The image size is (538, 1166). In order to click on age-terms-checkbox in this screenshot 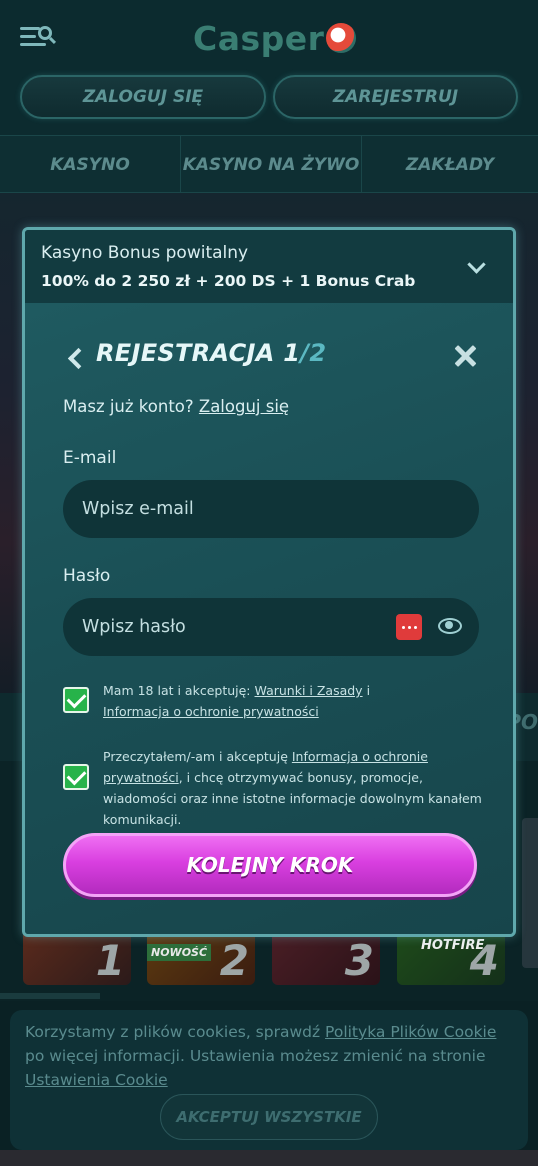, I will do `click(76, 700)`.